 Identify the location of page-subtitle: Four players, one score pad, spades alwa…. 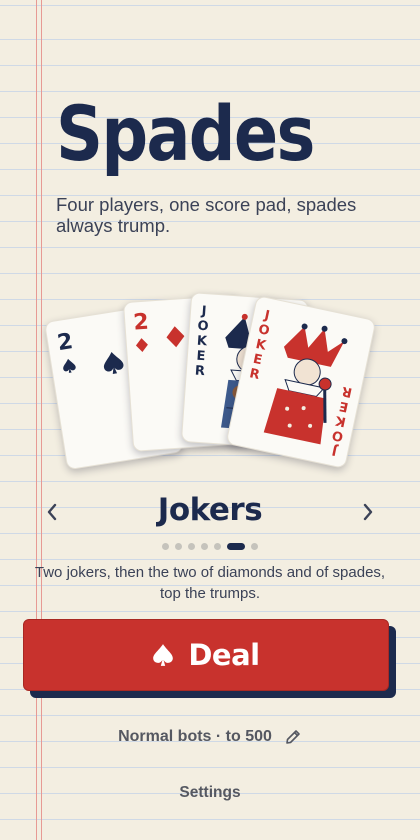
(206, 215).